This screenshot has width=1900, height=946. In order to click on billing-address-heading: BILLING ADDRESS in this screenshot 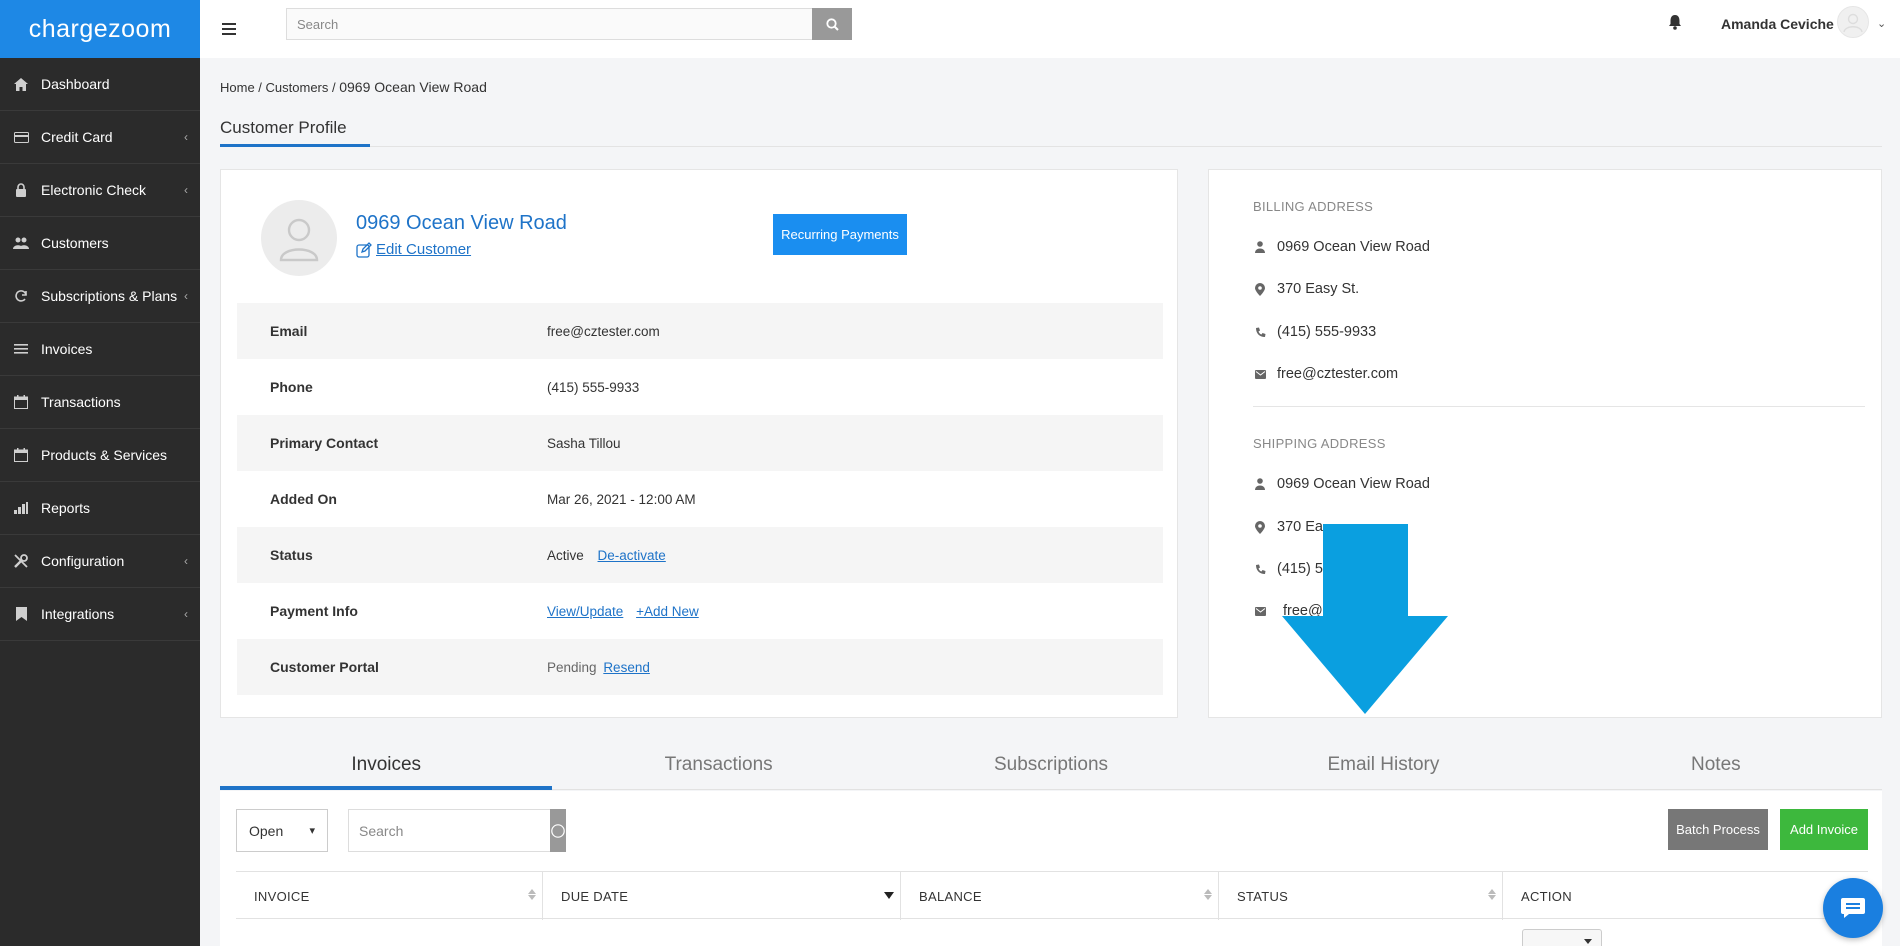, I will do `click(1313, 206)`.